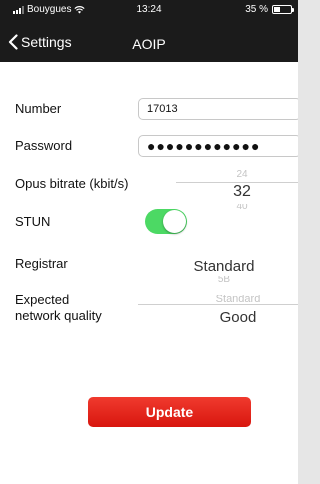  I want to click on update-button: Update, so click(169, 412).